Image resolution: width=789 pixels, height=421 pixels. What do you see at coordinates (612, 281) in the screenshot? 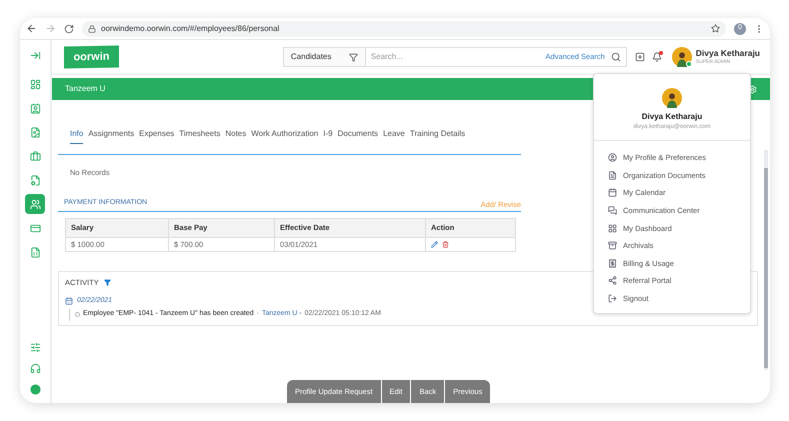
I see `share-icon` at bounding box center [612, 281].